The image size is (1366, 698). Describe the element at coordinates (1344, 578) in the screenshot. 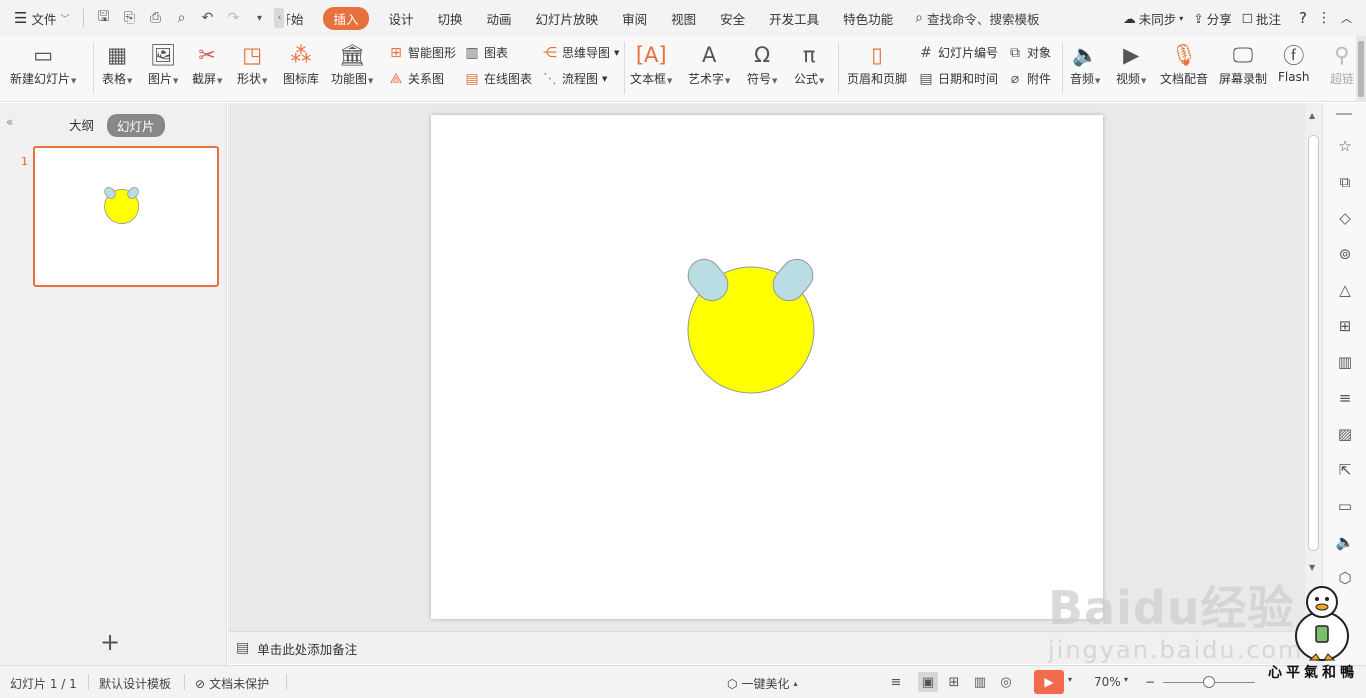

I see `shield-icon: ⬡` at that location.